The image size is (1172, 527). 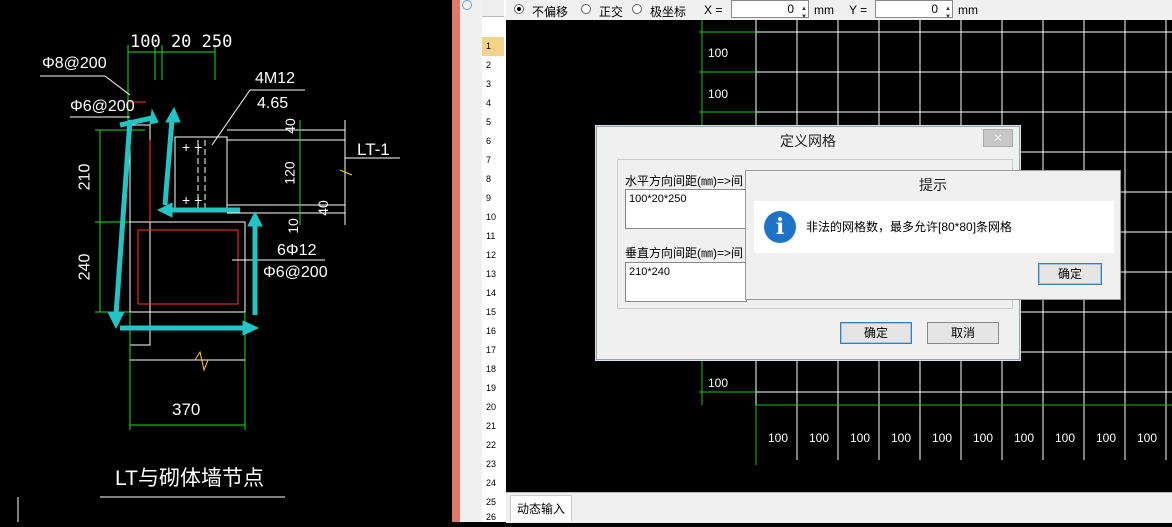 What do you see at coordinates (770, 10) in the screenshot?
I see `x-input: 0 ▲ ▼` at bounding box center [770, 10].